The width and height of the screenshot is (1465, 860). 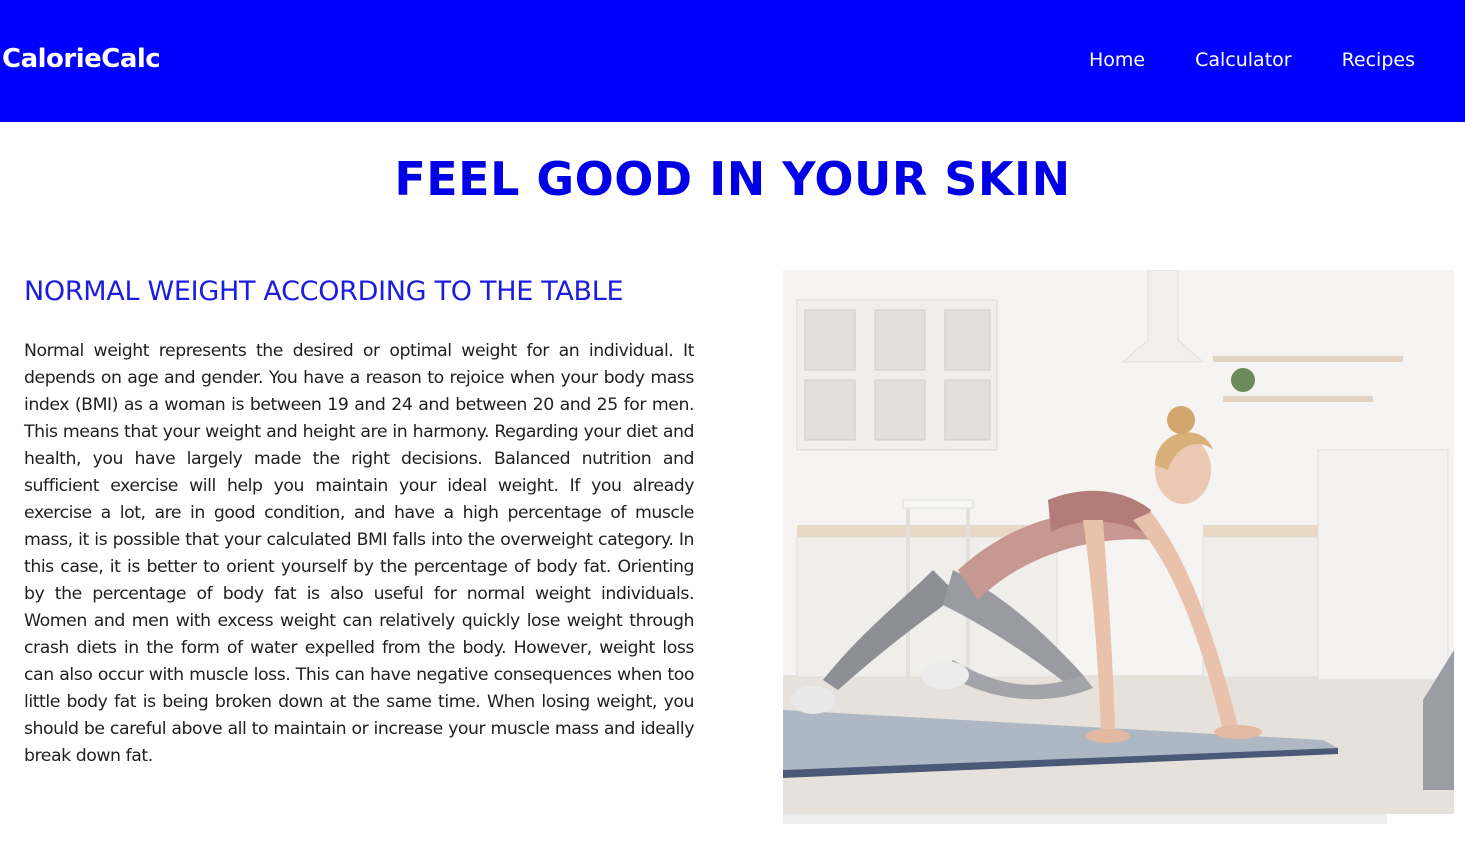 What do you see at coordinates (732, 61) in the screenshot?
I see `top-navbar: CalorieCalc Home Calculator Recipes` at bounding box center [732, 61].